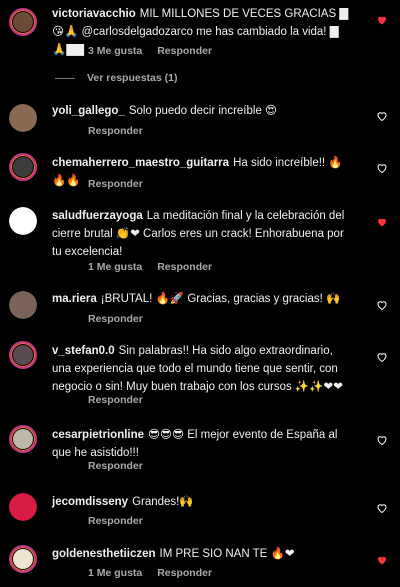 The width and height of the screenshot is (400, 587). I want to click on comment-text: Grandes!🙌, so click(163, 502).